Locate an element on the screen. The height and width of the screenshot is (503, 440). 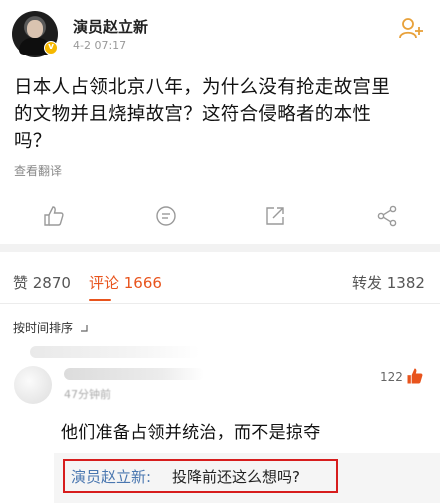
chevron-down-icon is located at coordinates (84, 328).